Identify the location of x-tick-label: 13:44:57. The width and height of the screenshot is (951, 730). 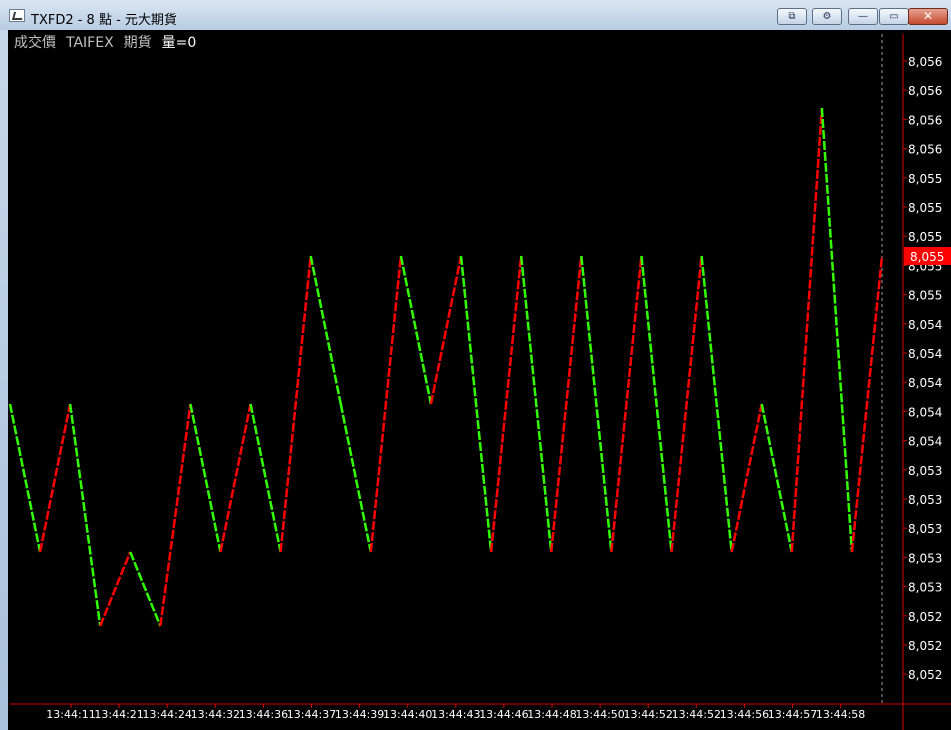
(792, 714).